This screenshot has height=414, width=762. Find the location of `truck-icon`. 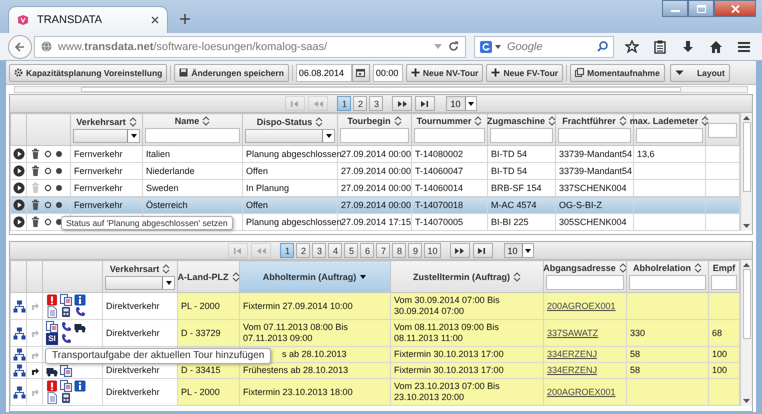

truck-icon is located at coordinates (80, 327).